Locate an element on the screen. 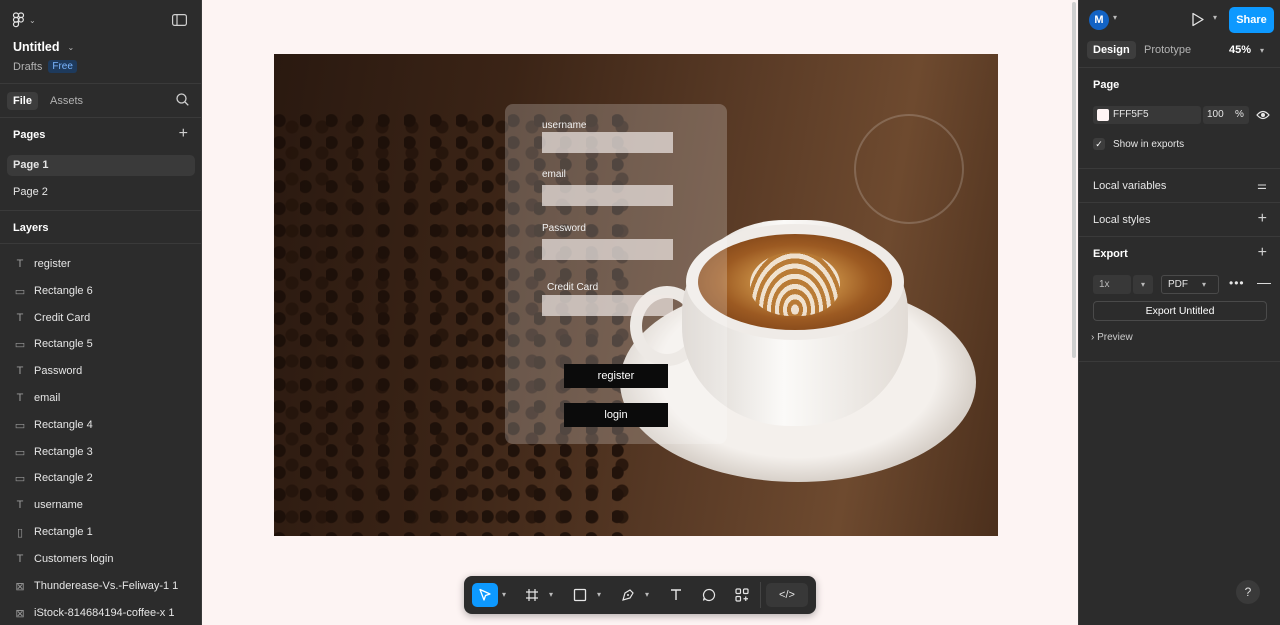 The image size is (1280, 625). password-label: Password is located at coordinates (564, 228).